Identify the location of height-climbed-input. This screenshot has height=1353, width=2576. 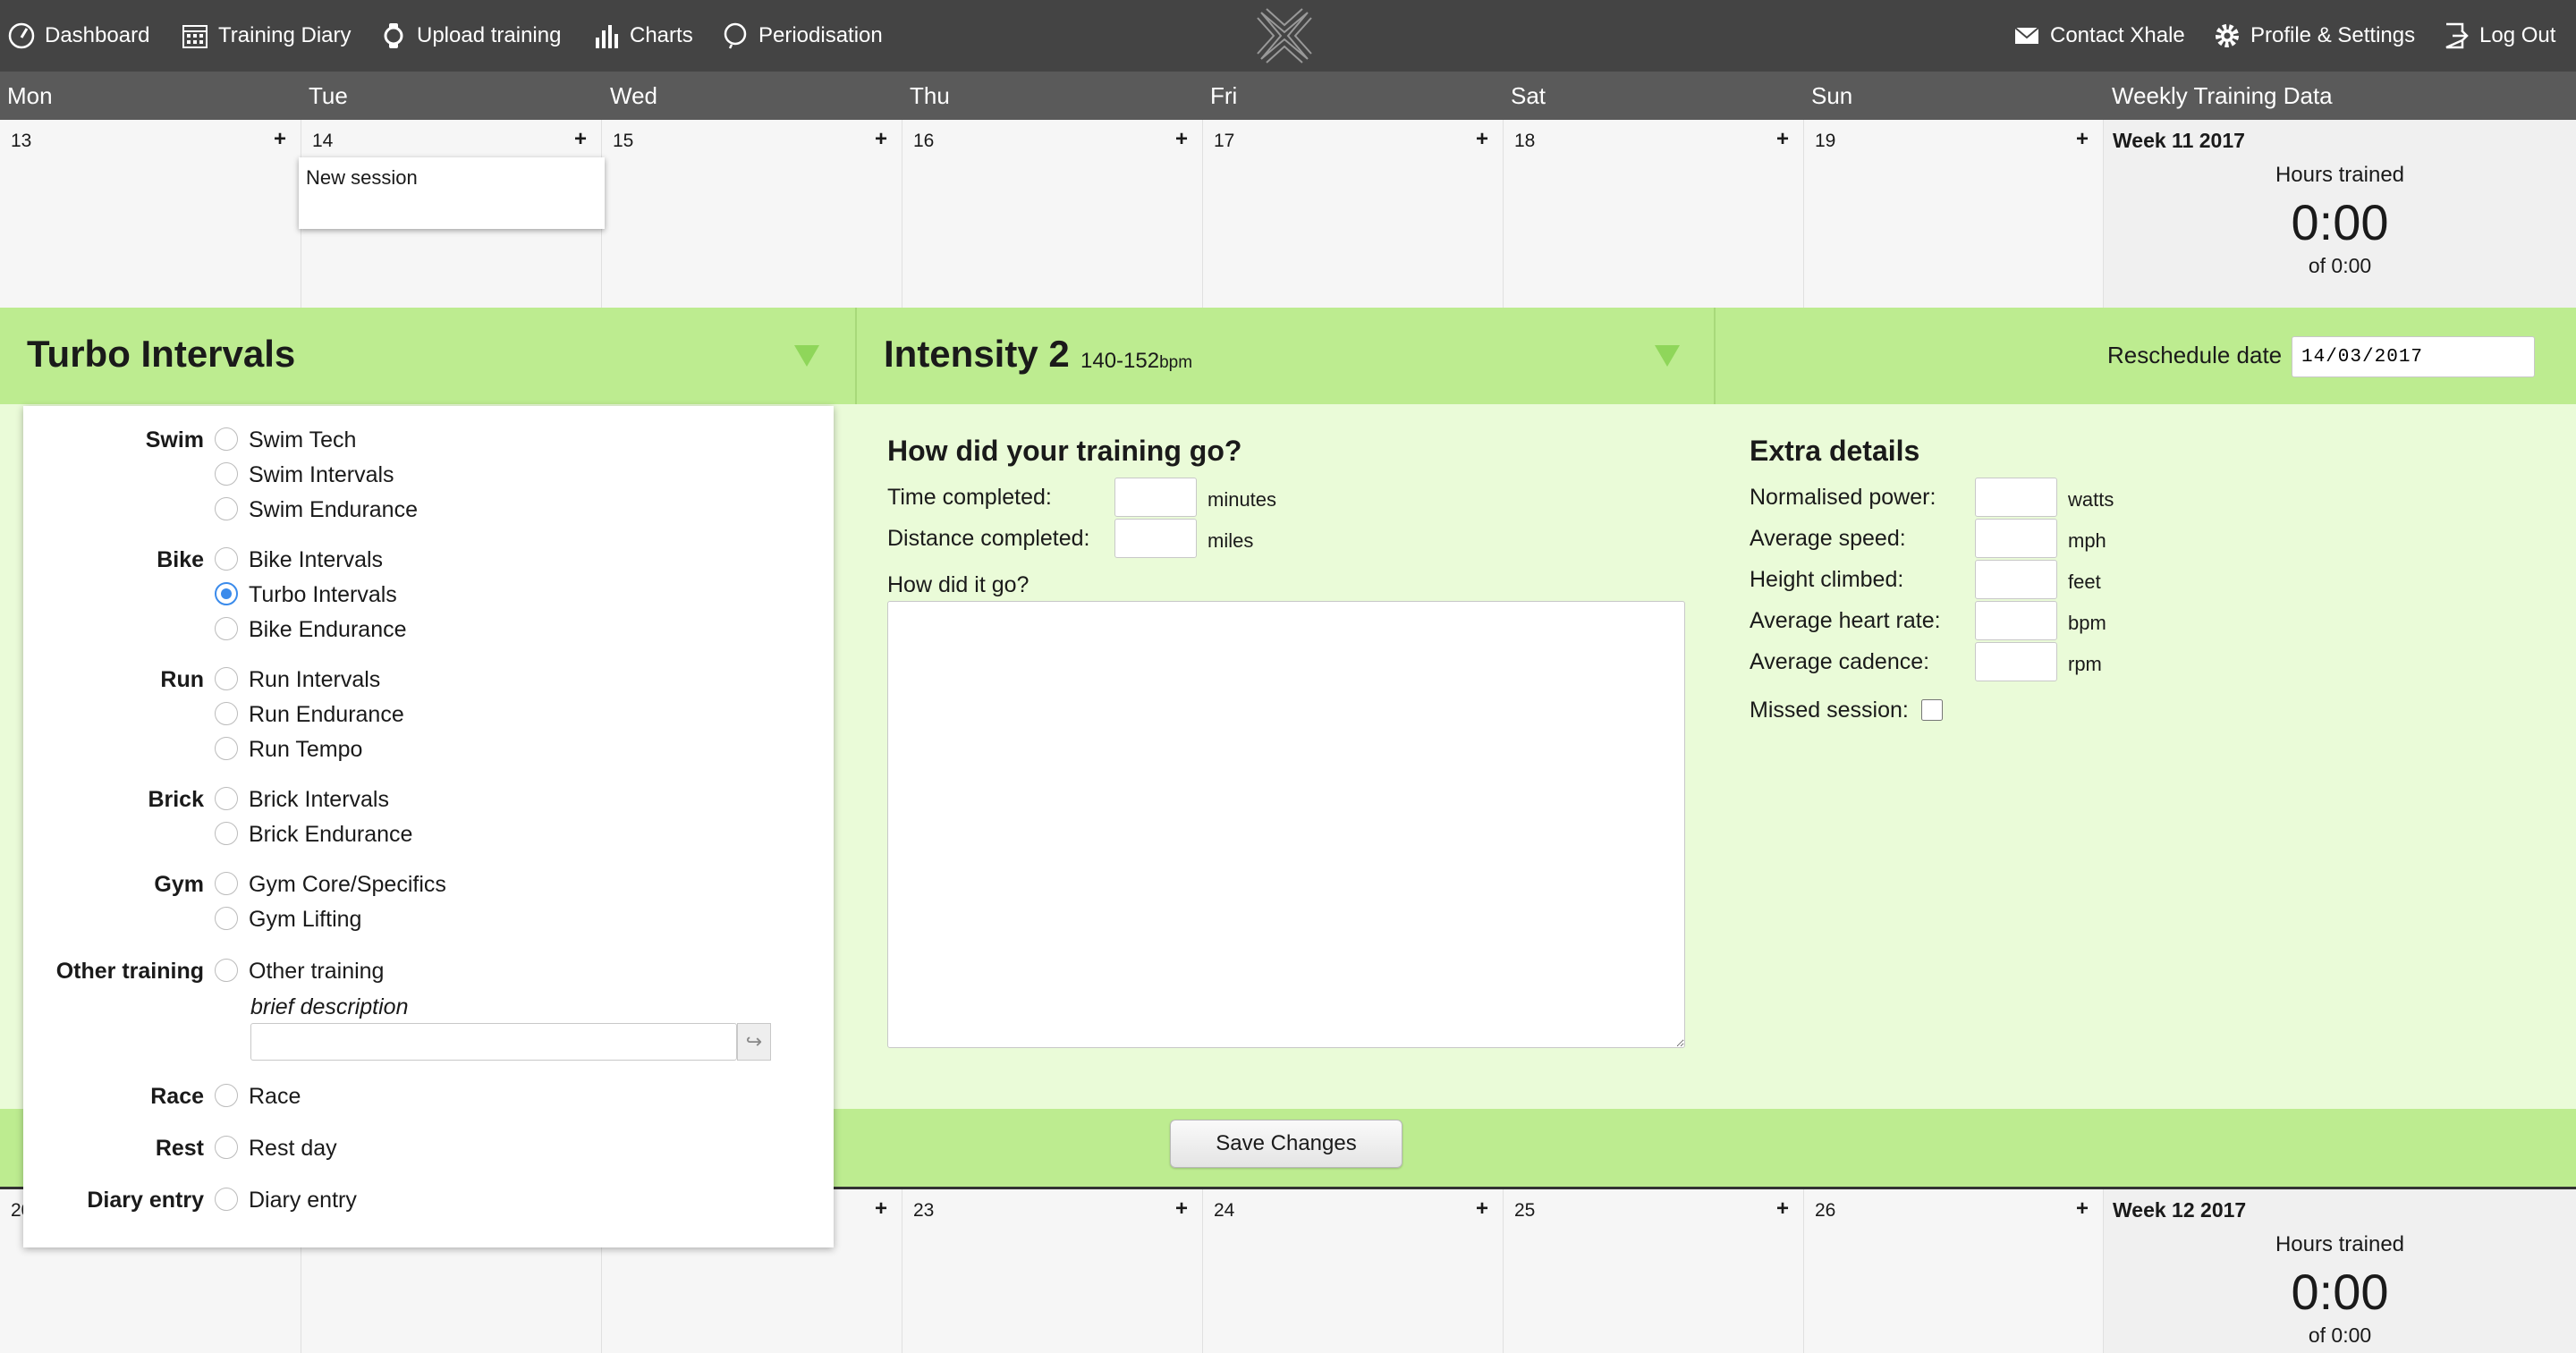
(2016, 579).